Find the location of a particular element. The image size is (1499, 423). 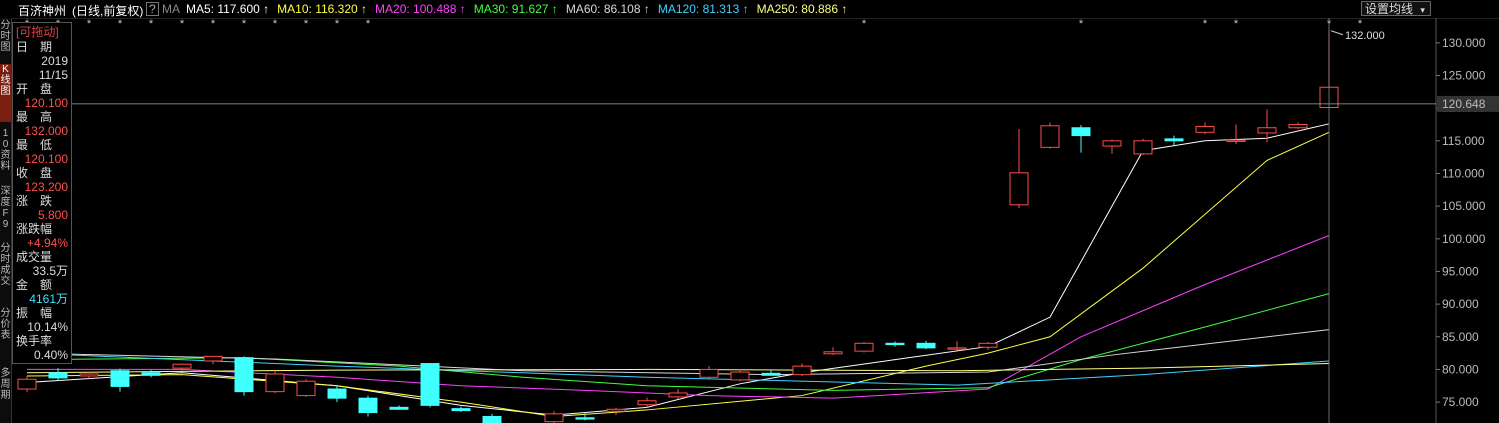

y-tick-label: 105.000 is located at coordinates (1464, 206).